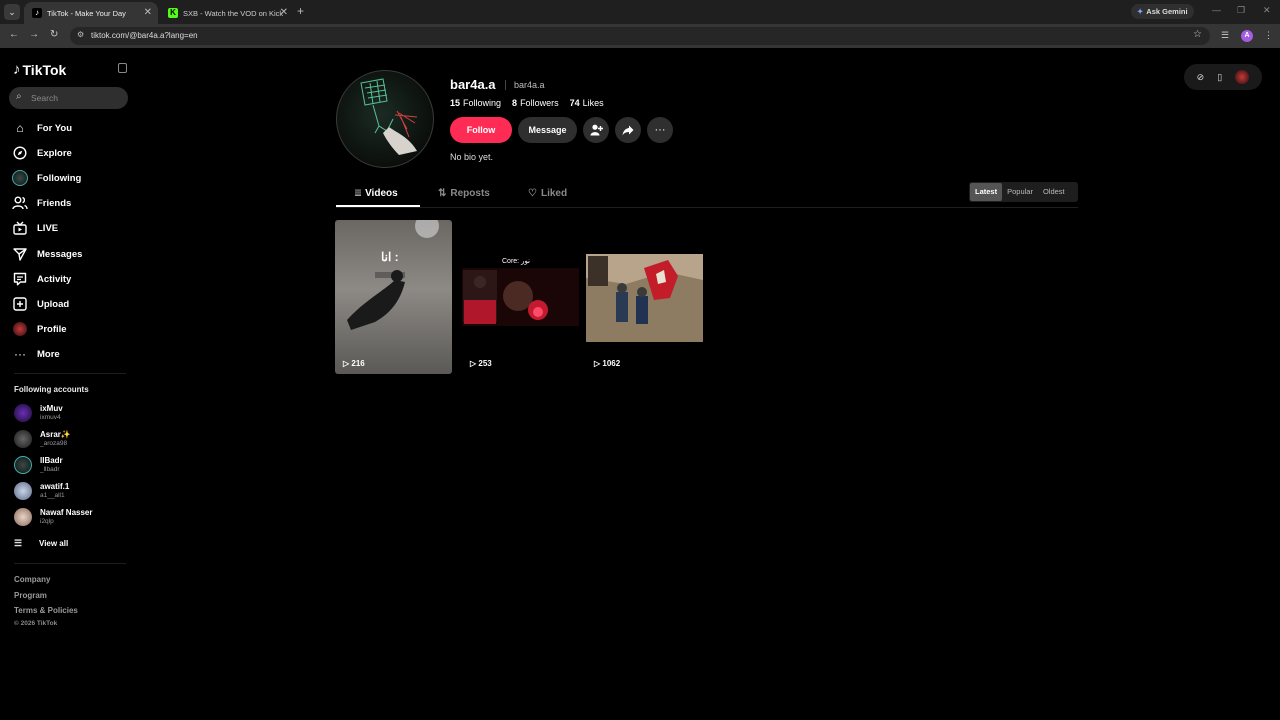  Describe the element at coordinates (67, 354) in the screenshot. I see `nav-more: ··· More` at that location.